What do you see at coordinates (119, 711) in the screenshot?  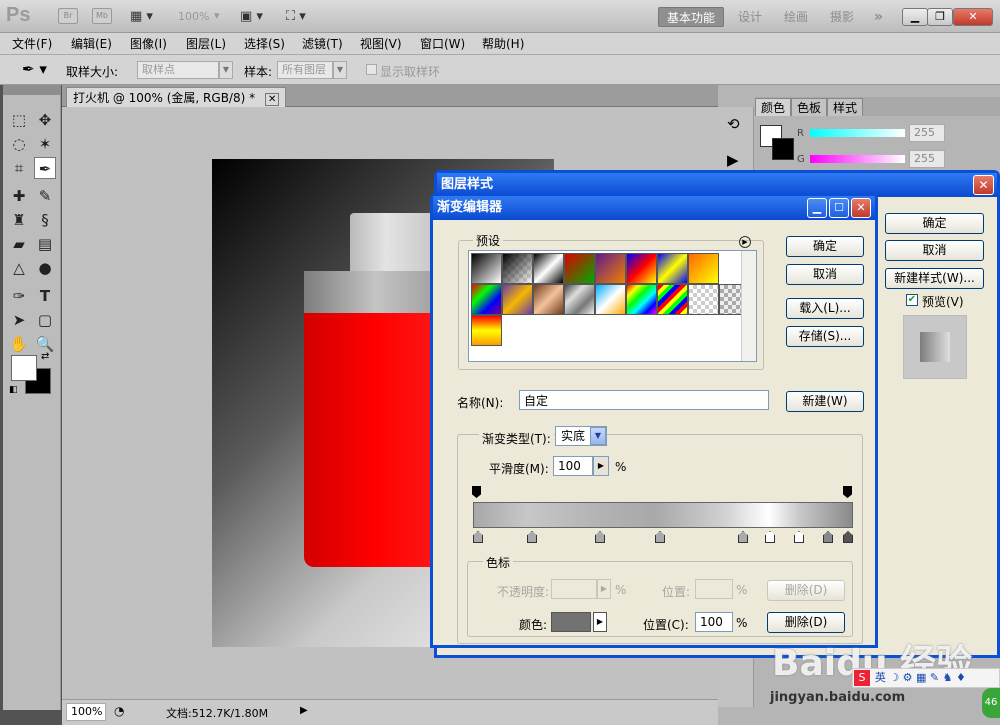 I see `status-info-icon: ◔` at bounding box center [119, 711].